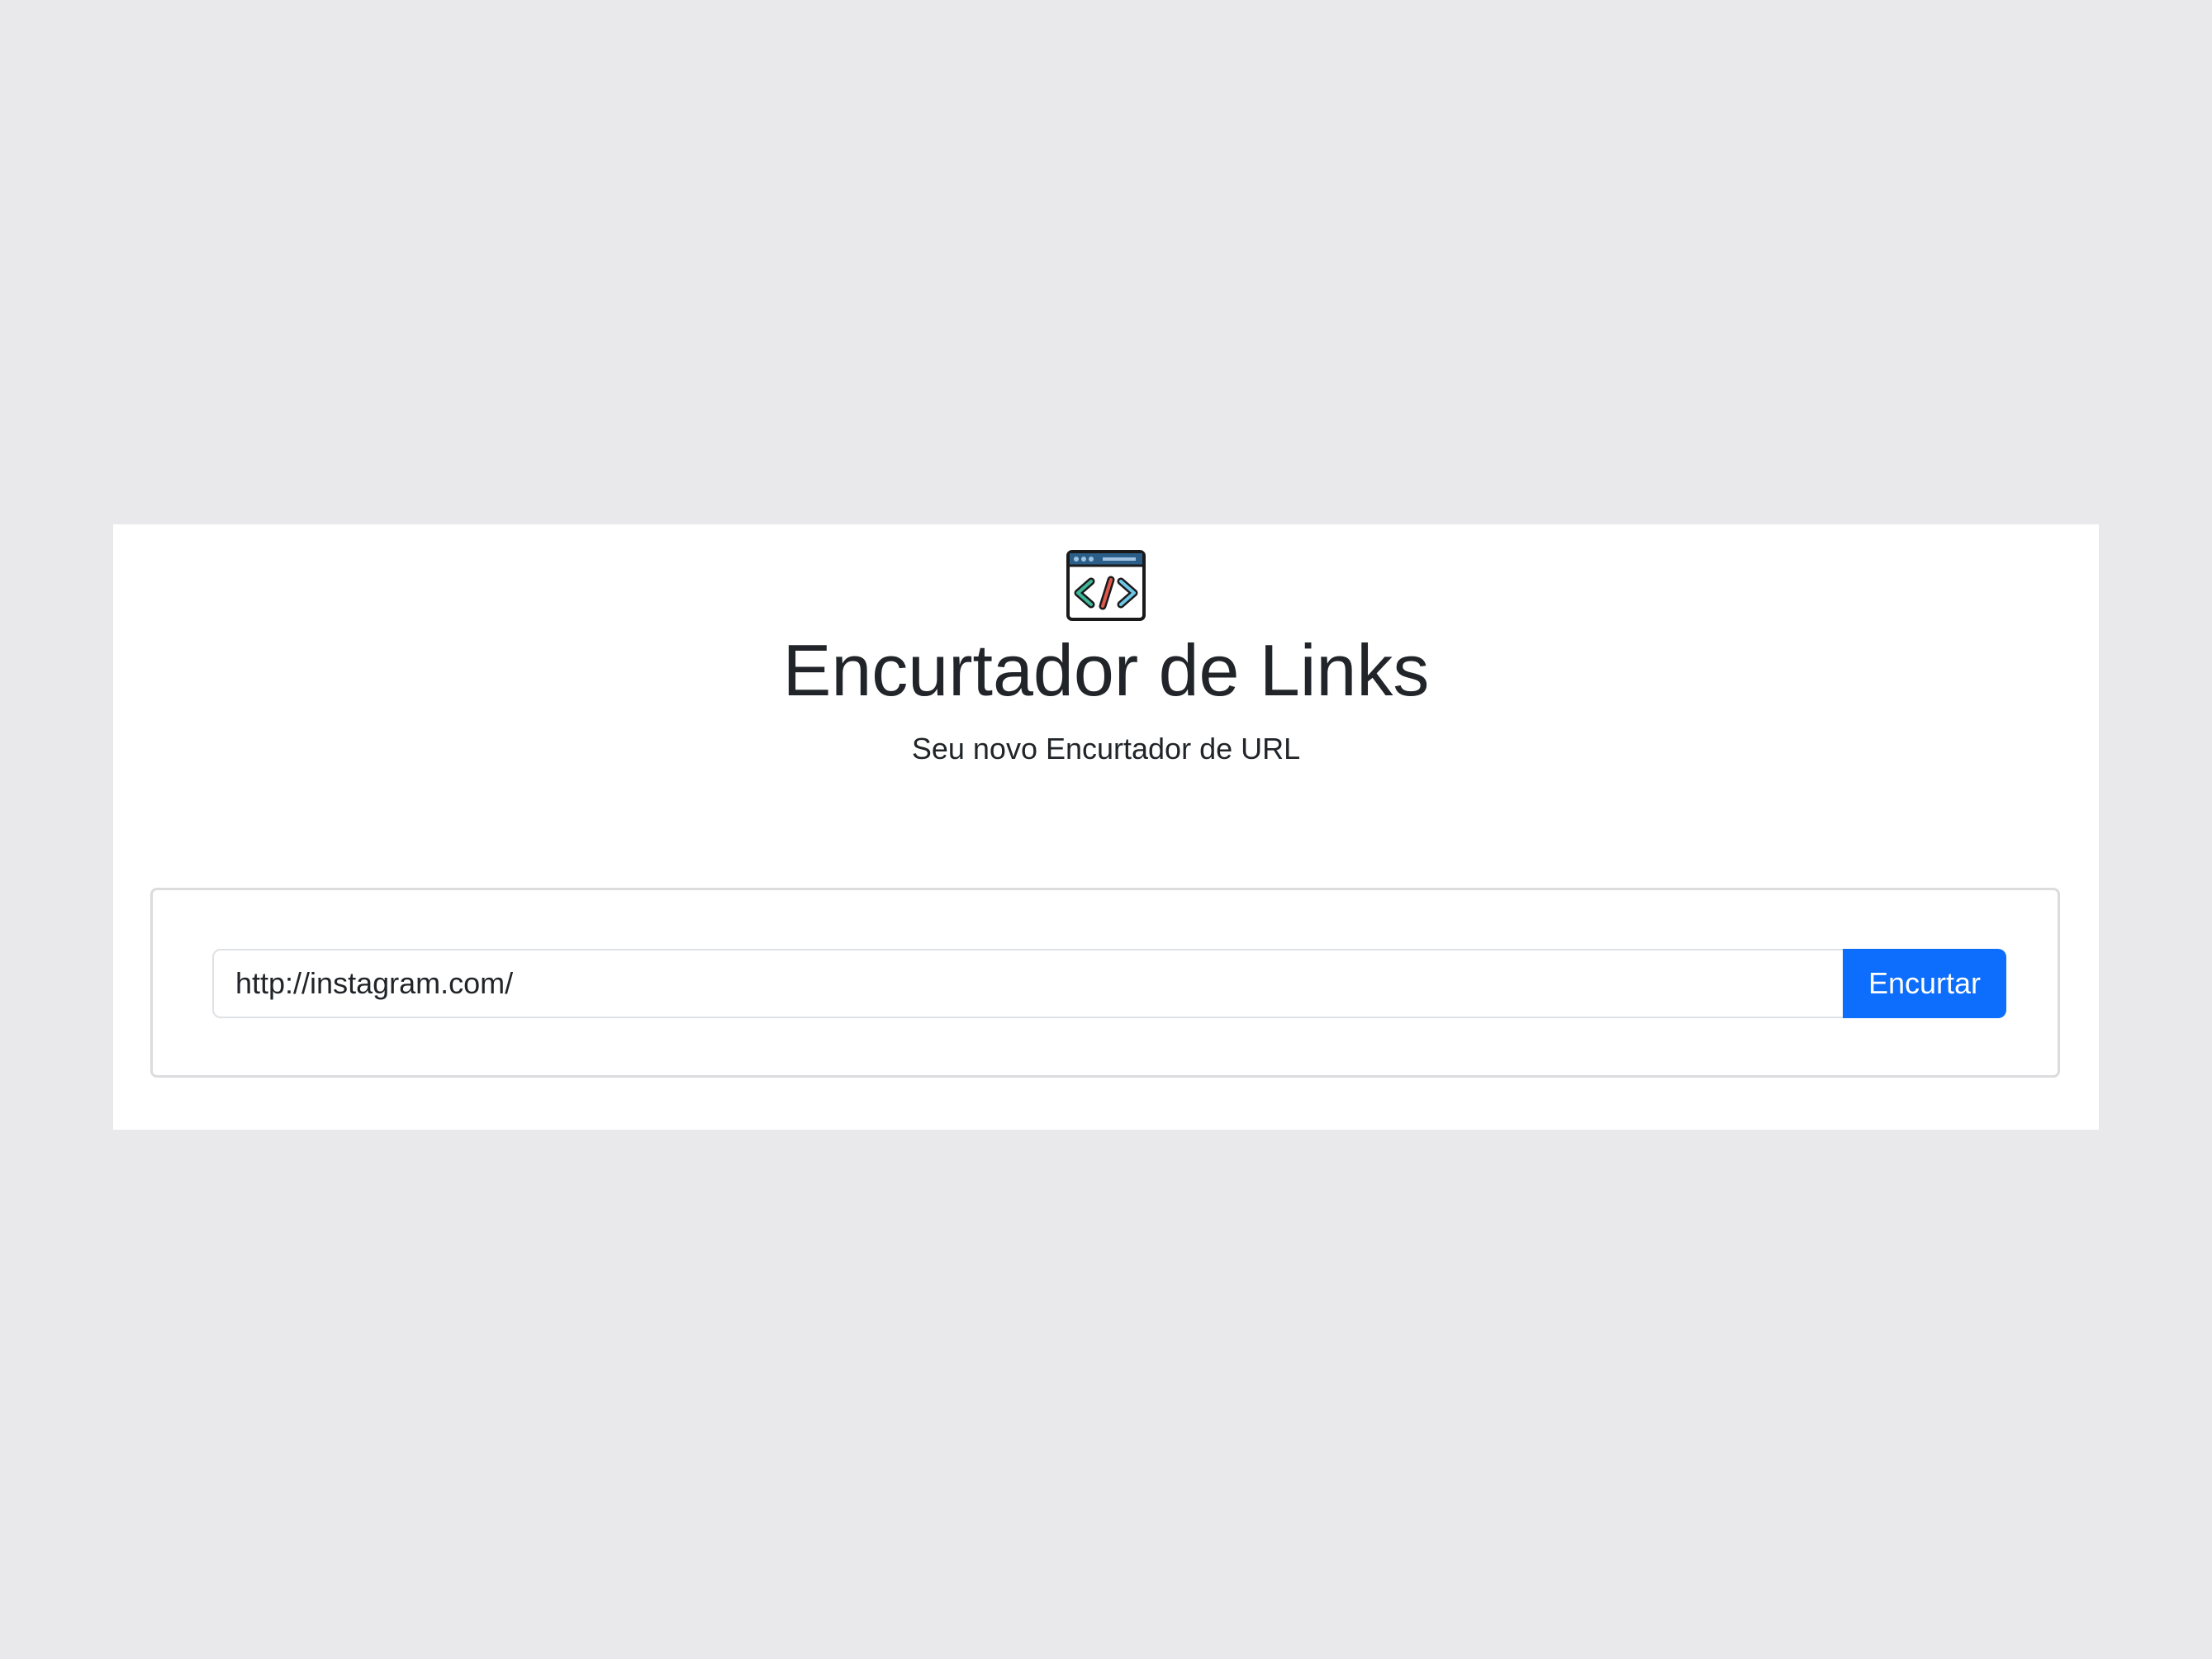 This screenshot has height=1659, width=2212. I want to click on url-input, so click(1028, 984).